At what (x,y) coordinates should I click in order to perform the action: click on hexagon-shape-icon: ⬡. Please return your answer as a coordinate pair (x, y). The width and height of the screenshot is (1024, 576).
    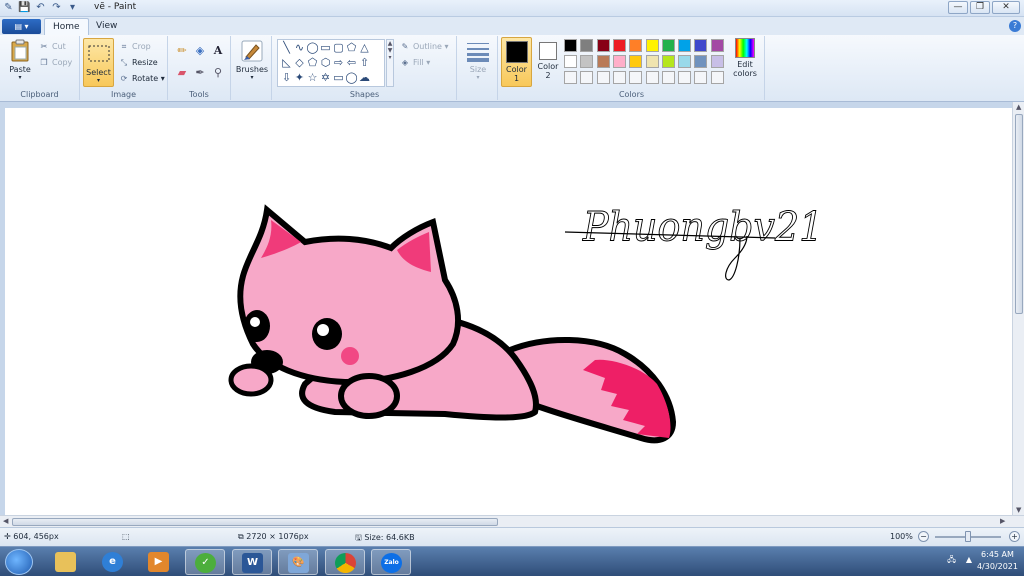
    Looking at the image, I should click on (325, 62).